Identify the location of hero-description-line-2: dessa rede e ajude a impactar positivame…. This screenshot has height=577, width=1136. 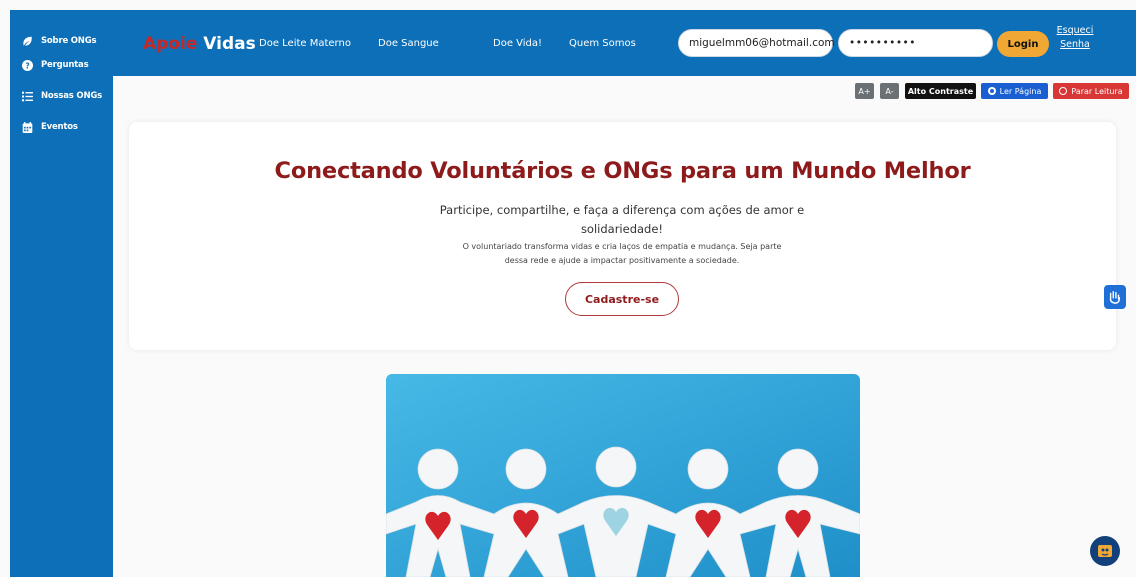
(622, 260).